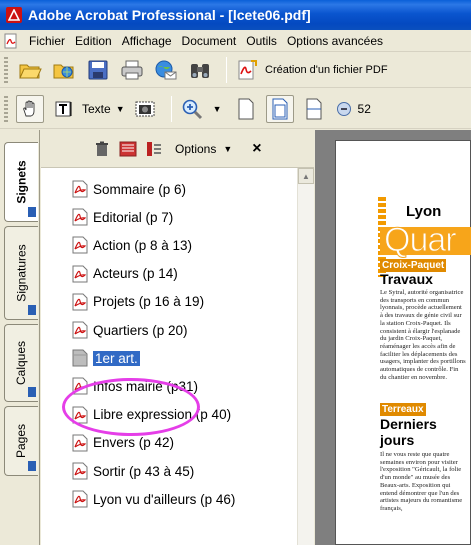 The image size is (471, 545). I want to click on create-pdf-label: Création d'un fichier PDF, so click(326, 69).